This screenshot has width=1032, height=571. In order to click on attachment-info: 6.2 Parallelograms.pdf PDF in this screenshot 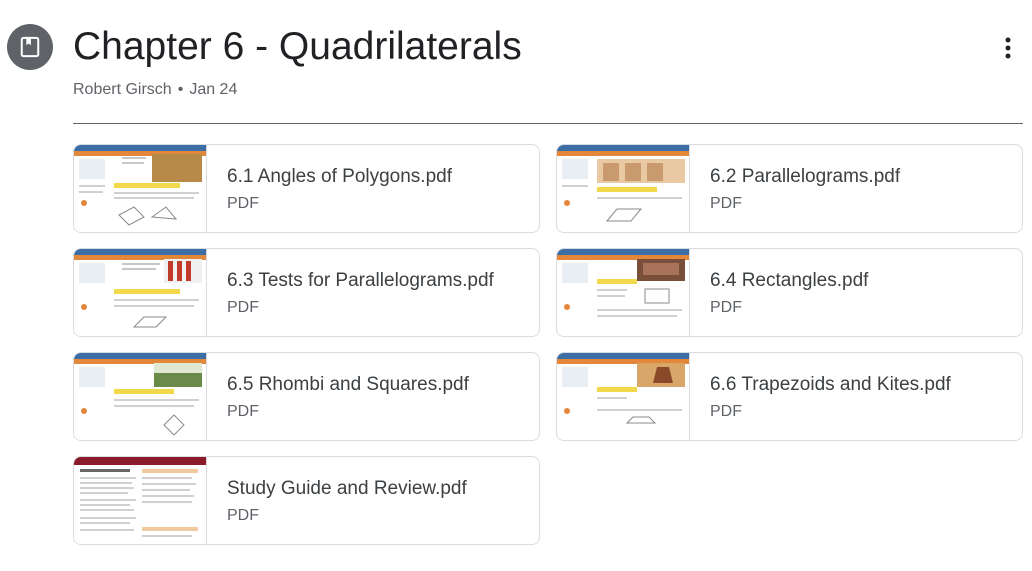, I will do `click(856, 188)`.